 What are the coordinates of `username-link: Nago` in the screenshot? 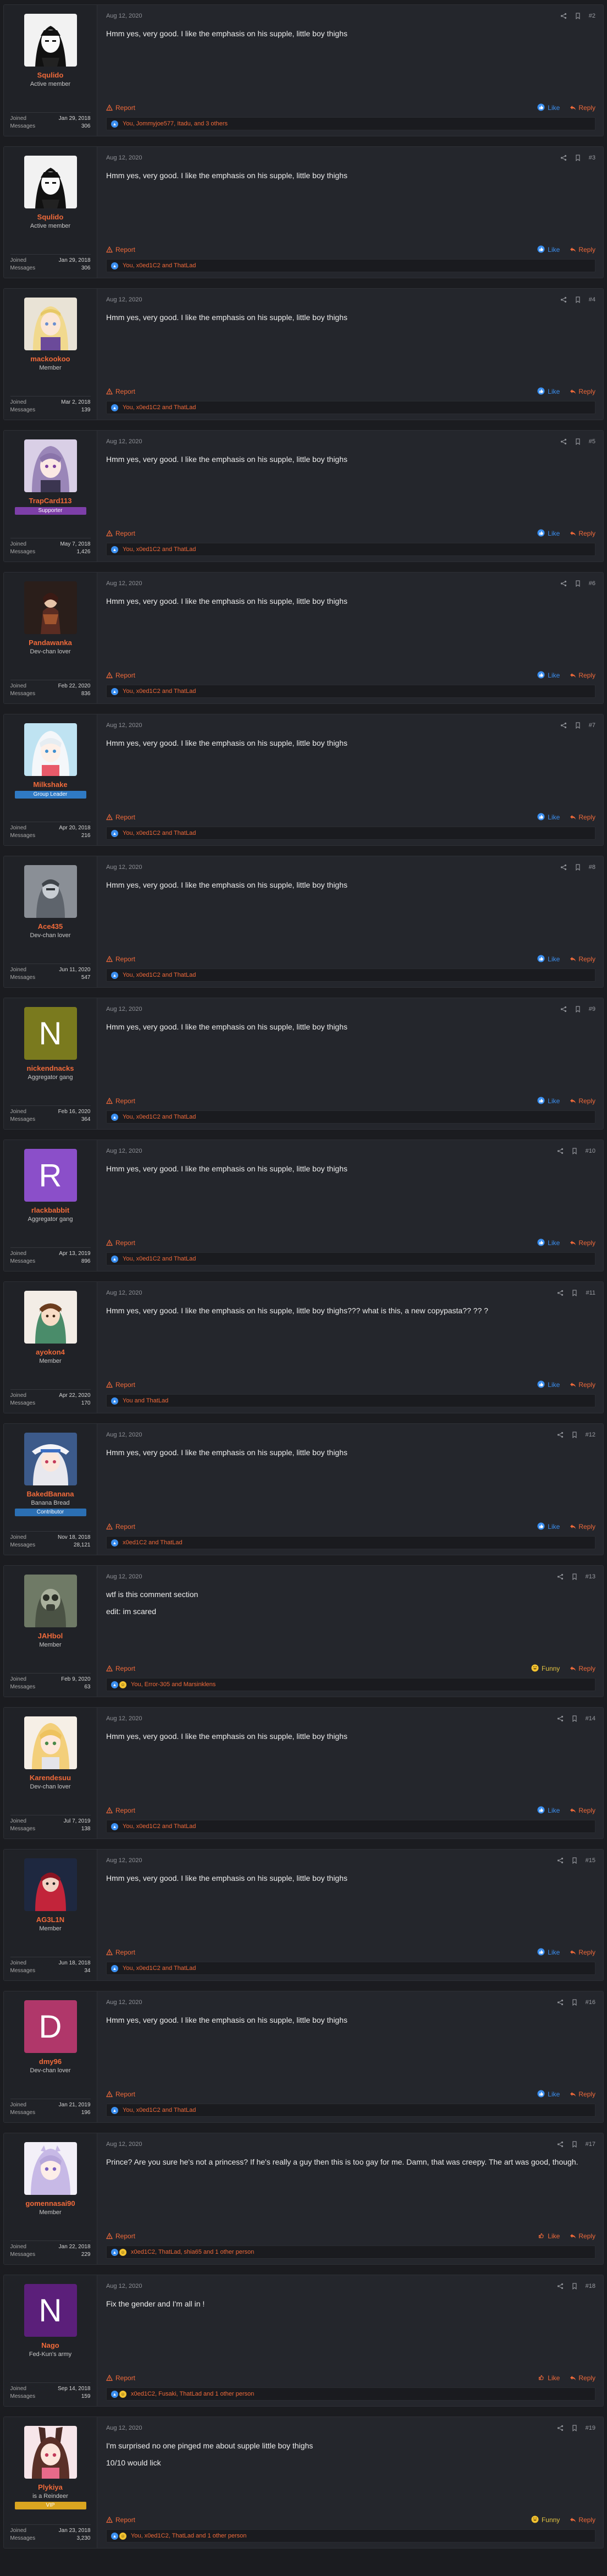 It's located at (50, 2345).